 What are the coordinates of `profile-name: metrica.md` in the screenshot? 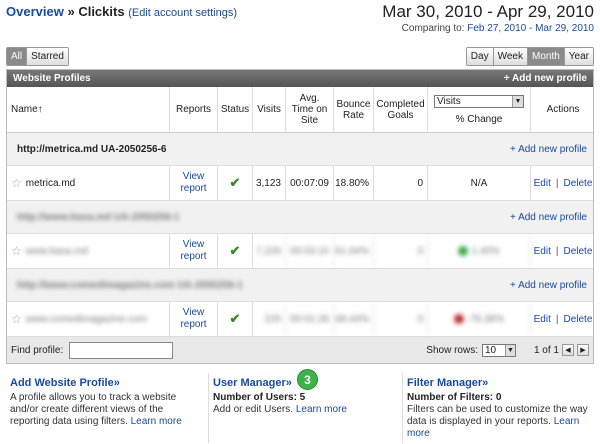 It's located at (50, 183).